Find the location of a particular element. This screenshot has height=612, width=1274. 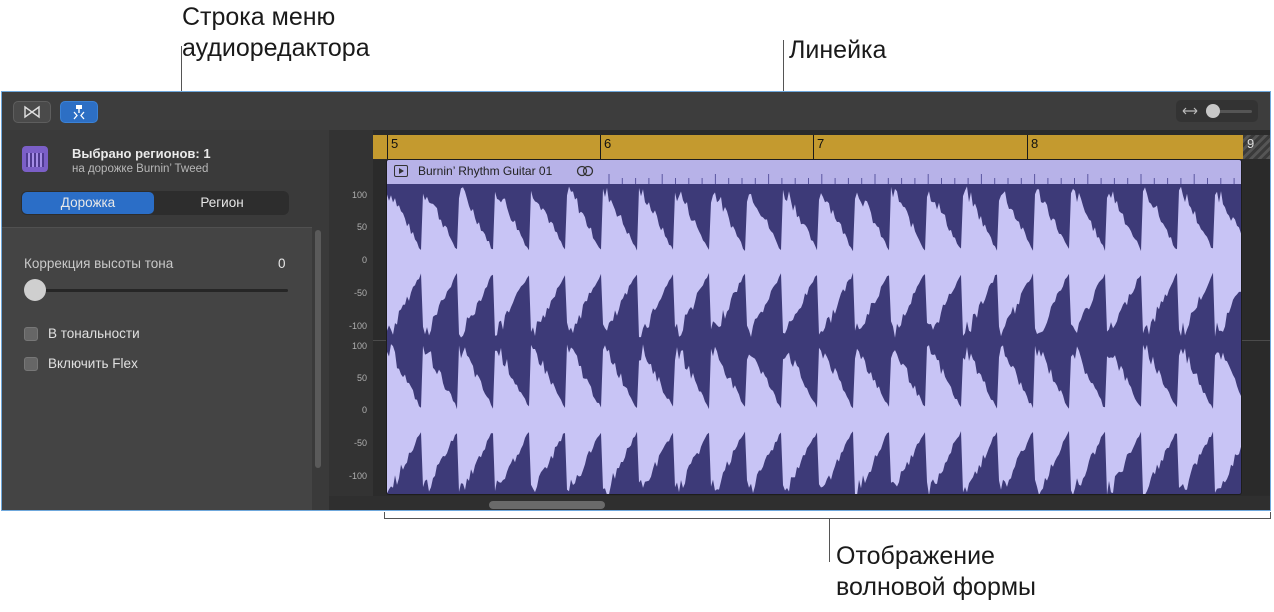

pitch-button is located at coordinates (79, 112).